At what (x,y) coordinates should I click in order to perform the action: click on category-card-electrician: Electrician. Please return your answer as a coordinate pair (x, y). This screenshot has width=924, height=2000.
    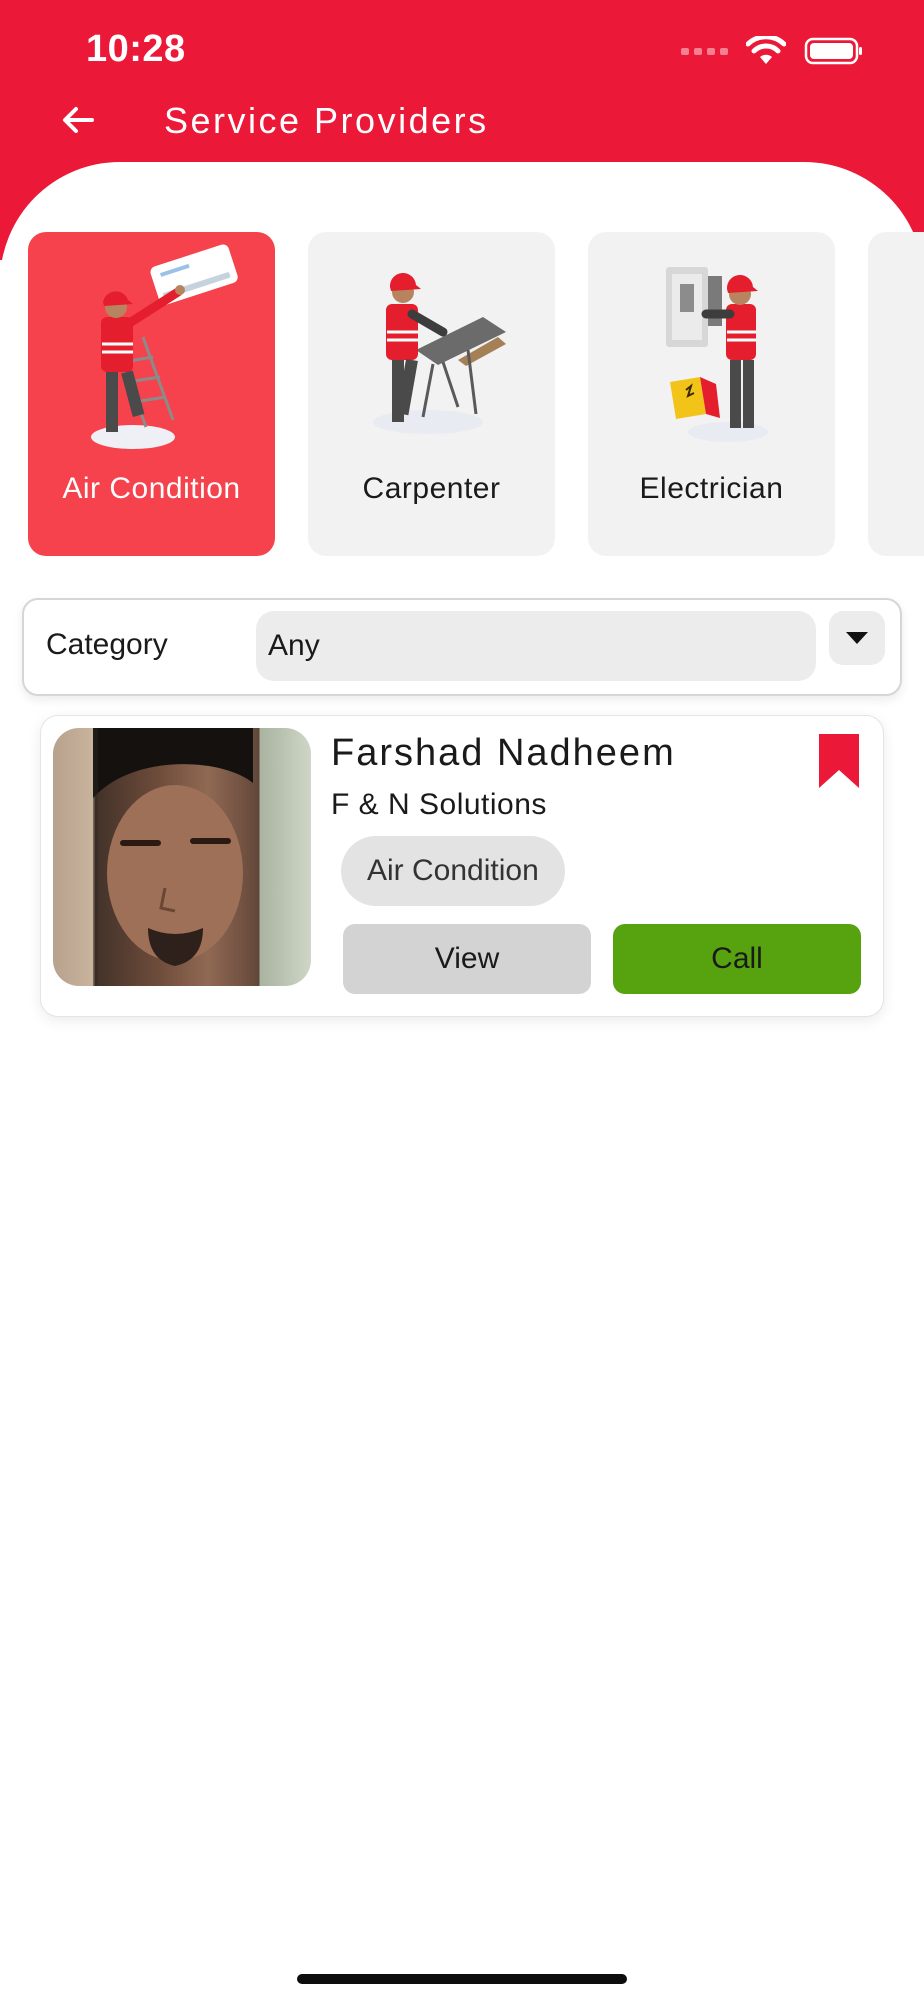
    Looking at the image, I should click on (711, 394).